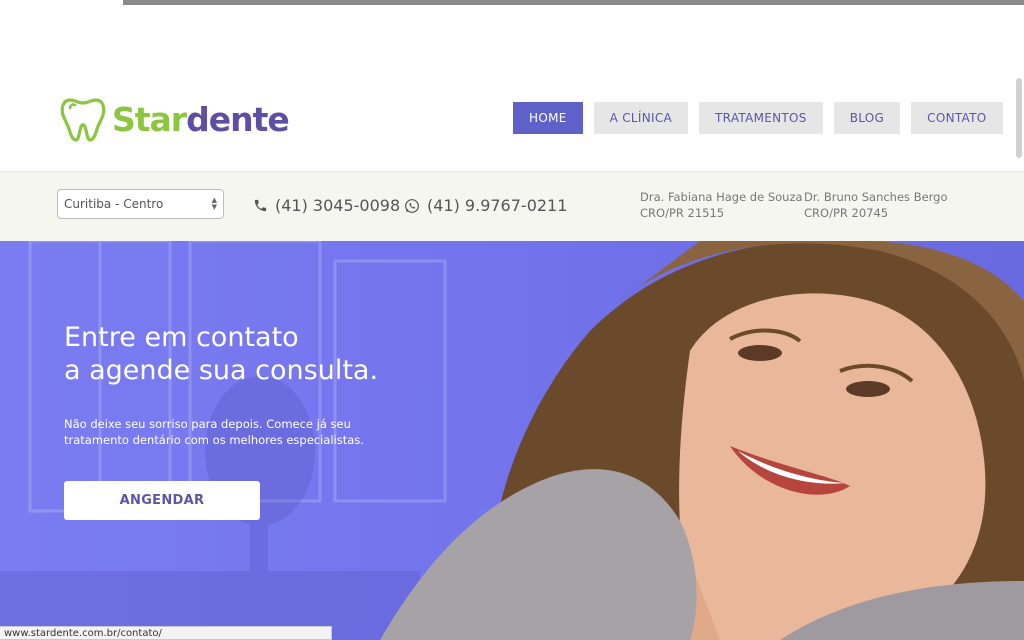 Image resolution: width=1024 pixels, height=640 pixels. I want to click on logo: Stardente, so click(175, 119).